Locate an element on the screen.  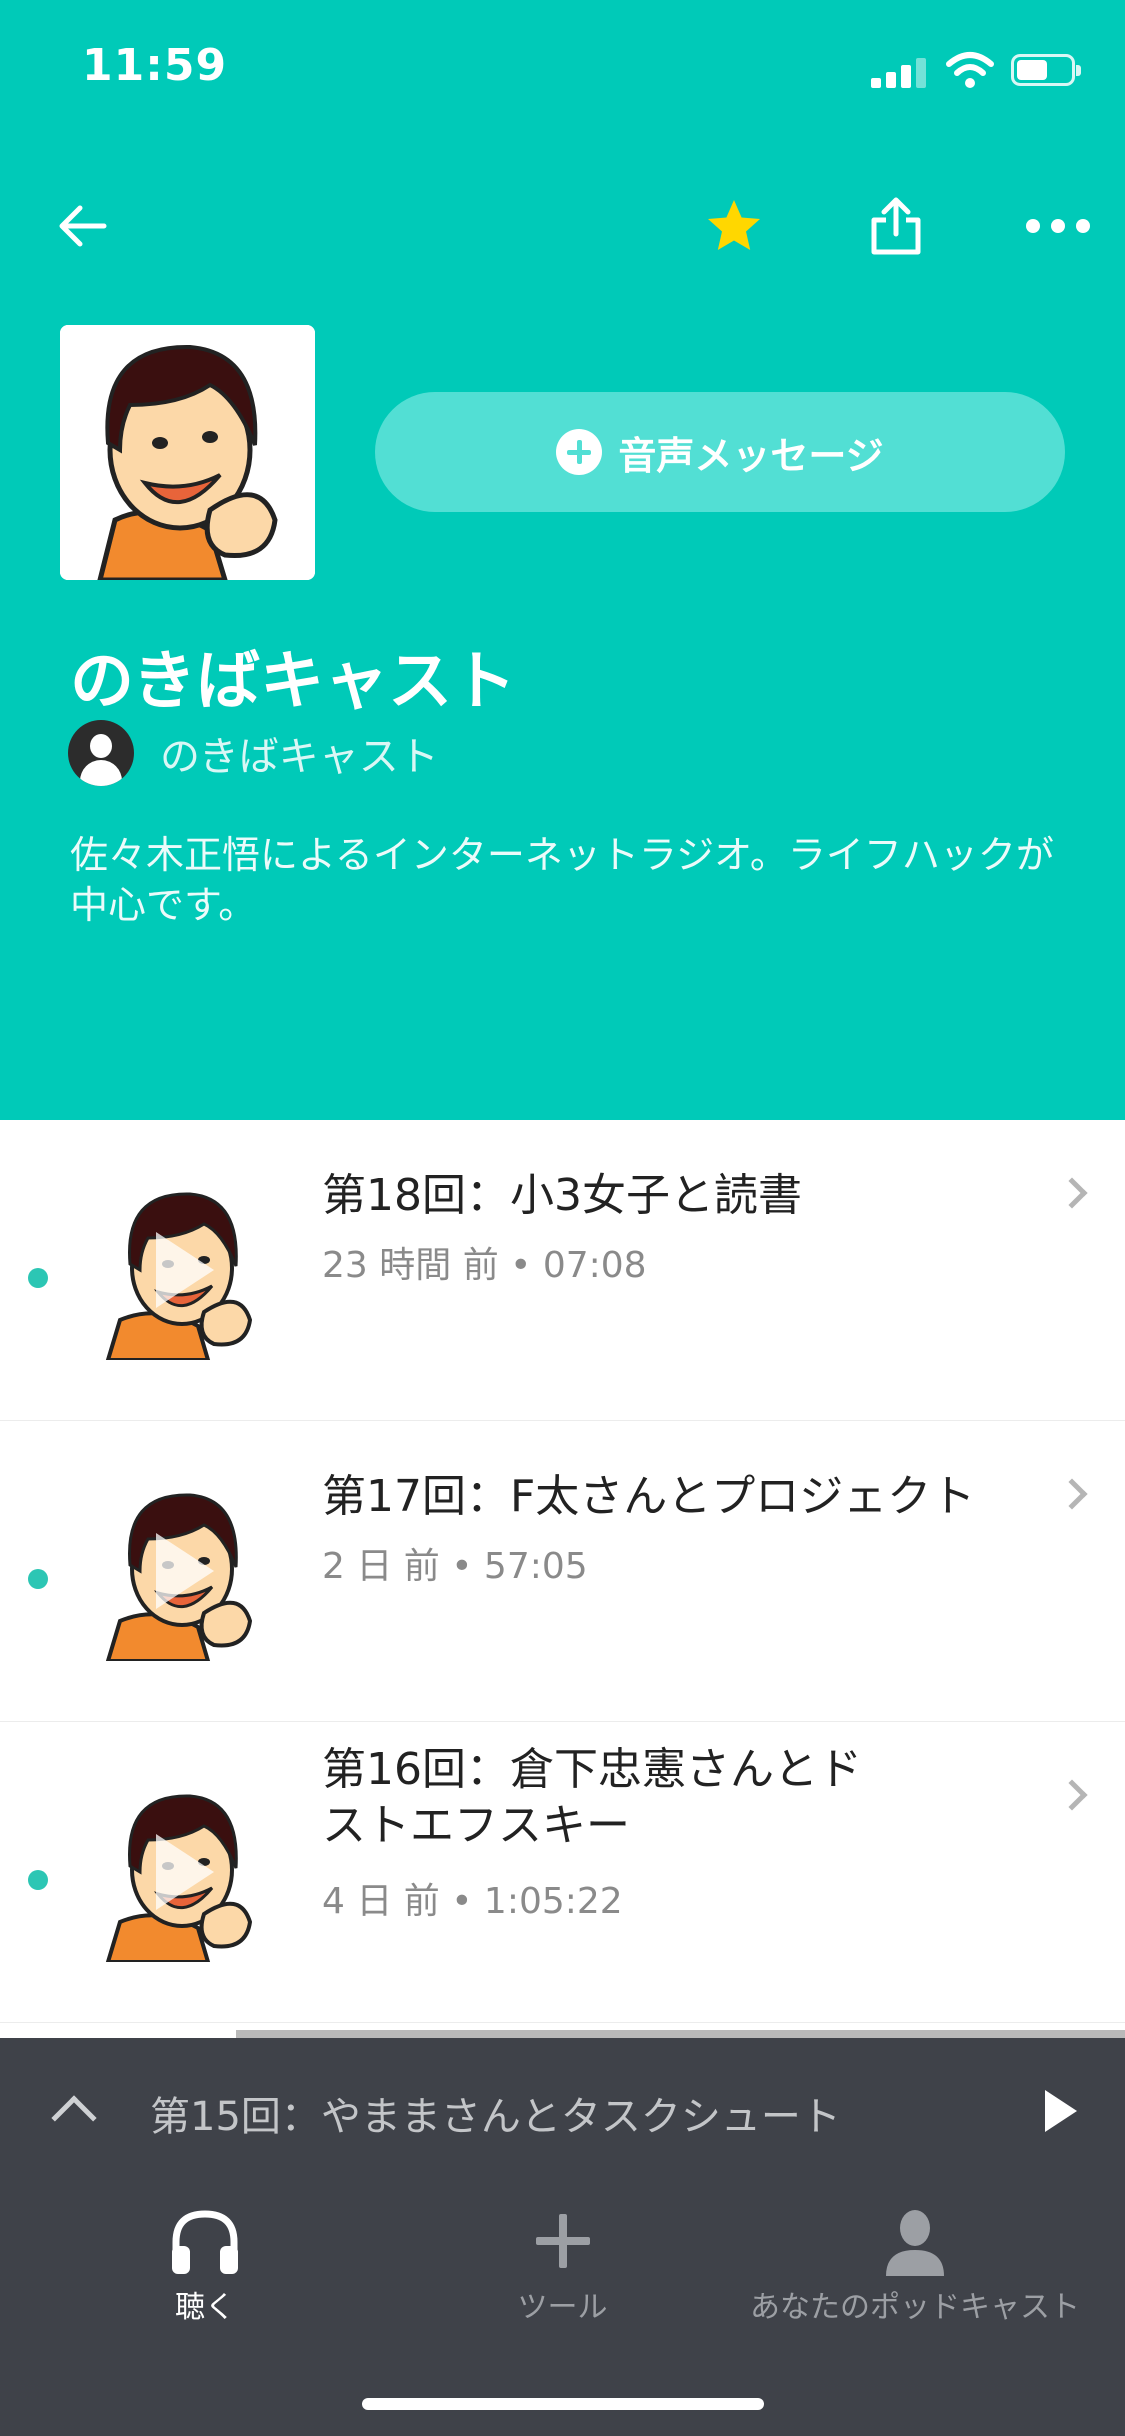
tab-label: 聴く is located at coordinates (205, 2307).